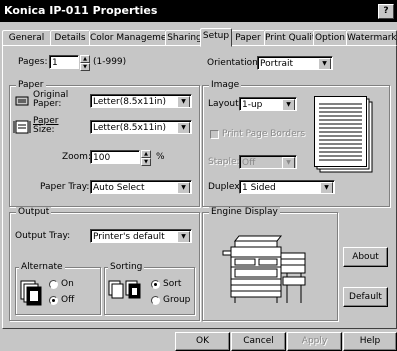 The image size is (397, 351). What do you see at coordinates (31, 293) in the screenshot?
I see `alternate-stack-icon` at bounding box center [31, 293].